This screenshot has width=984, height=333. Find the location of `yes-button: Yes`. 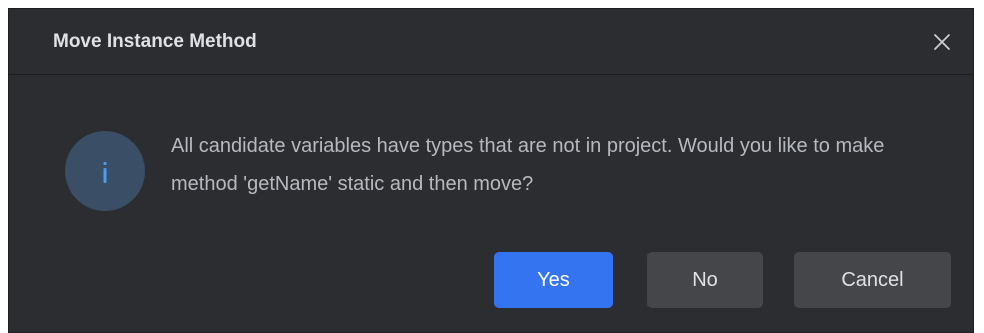

yes-button: Yes is located at coordinates (553, 280).